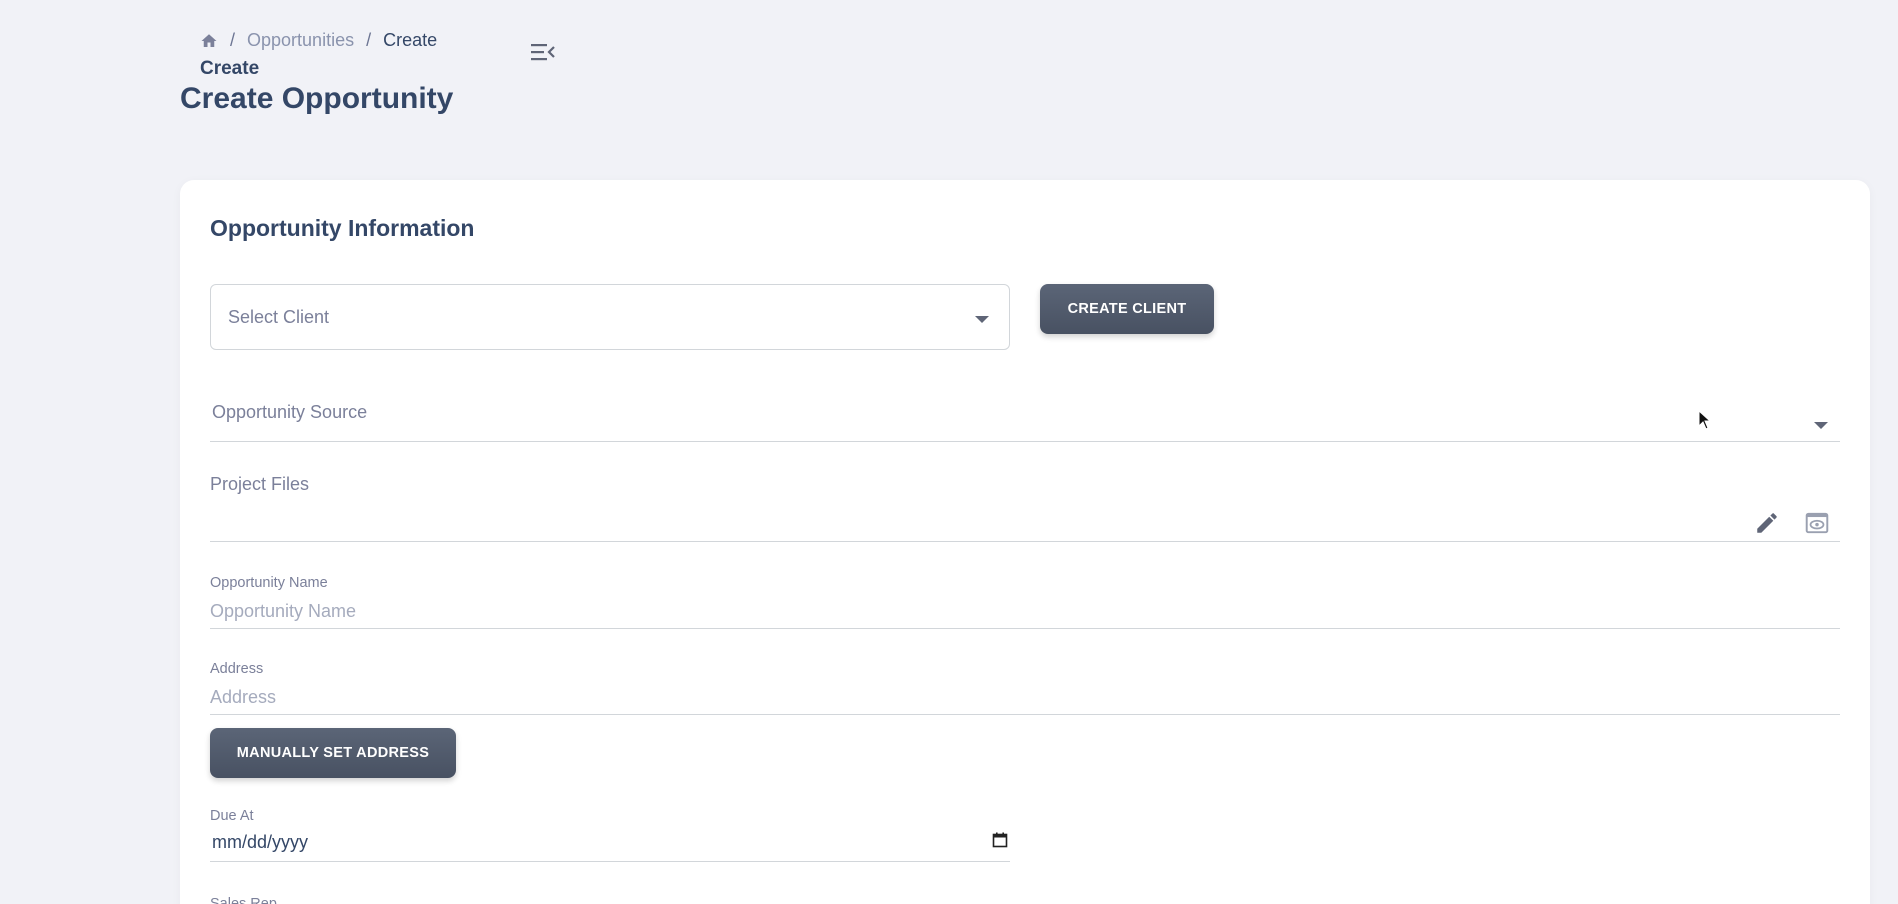 This screenshot has width=1898, height=904. Describe the element at coordinates (260, 484) in the screenshot. I see `project-files-label: Project Files` at that location.